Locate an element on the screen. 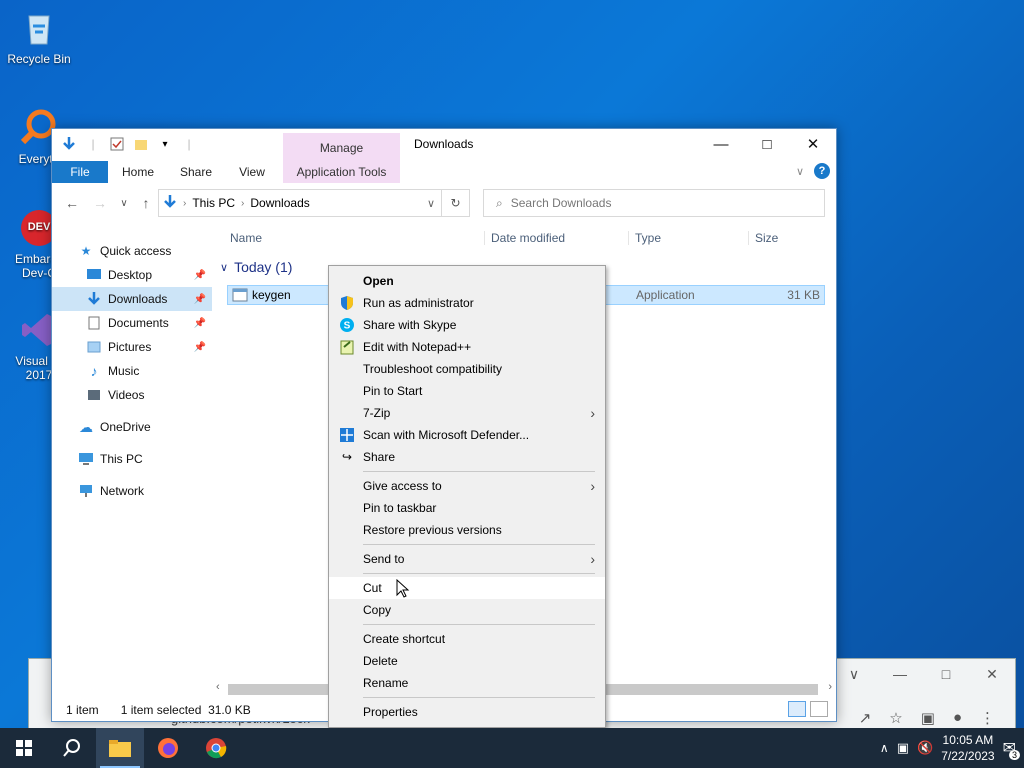 The height and width of the screenshot is (768, 1024). breadcrumb-this-pc: This PC is located at coordinates (213, 203).